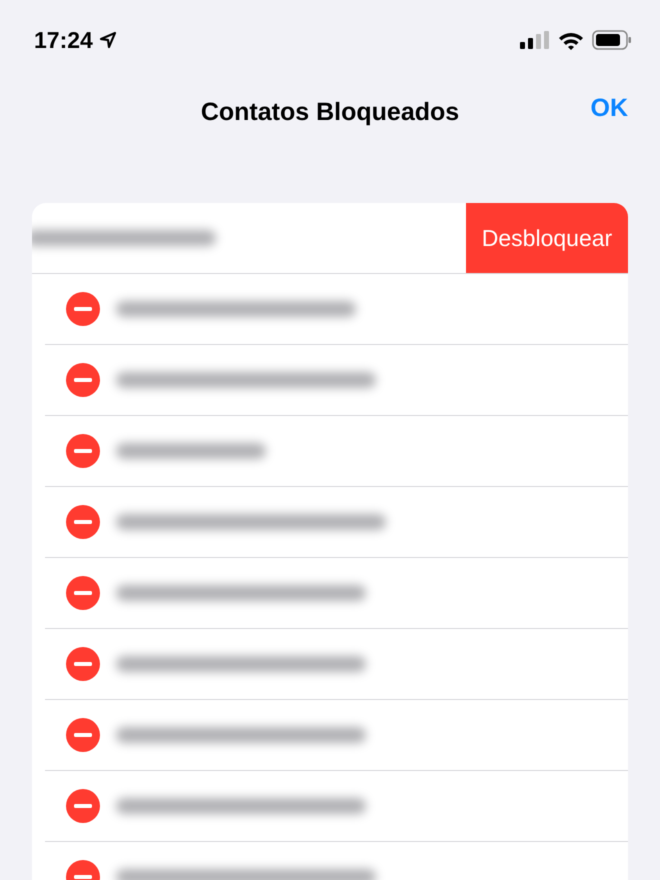 The width and height of the screenshot is (660, 880). I want to click on unblock-button: Desbloquear, so click(547, 238).